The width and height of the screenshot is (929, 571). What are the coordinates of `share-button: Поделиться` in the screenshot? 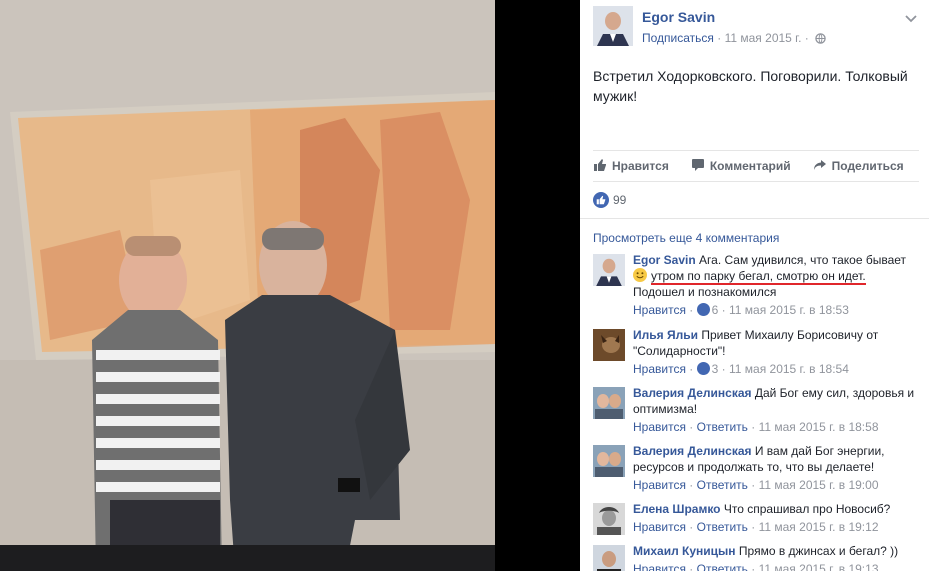 It's located at (858, 166).